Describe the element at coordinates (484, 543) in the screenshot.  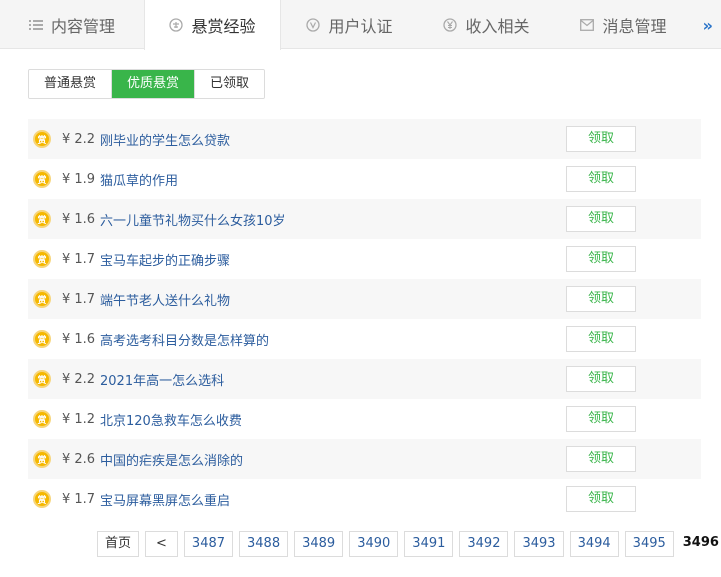
I see `page-link: 3492` at that location.